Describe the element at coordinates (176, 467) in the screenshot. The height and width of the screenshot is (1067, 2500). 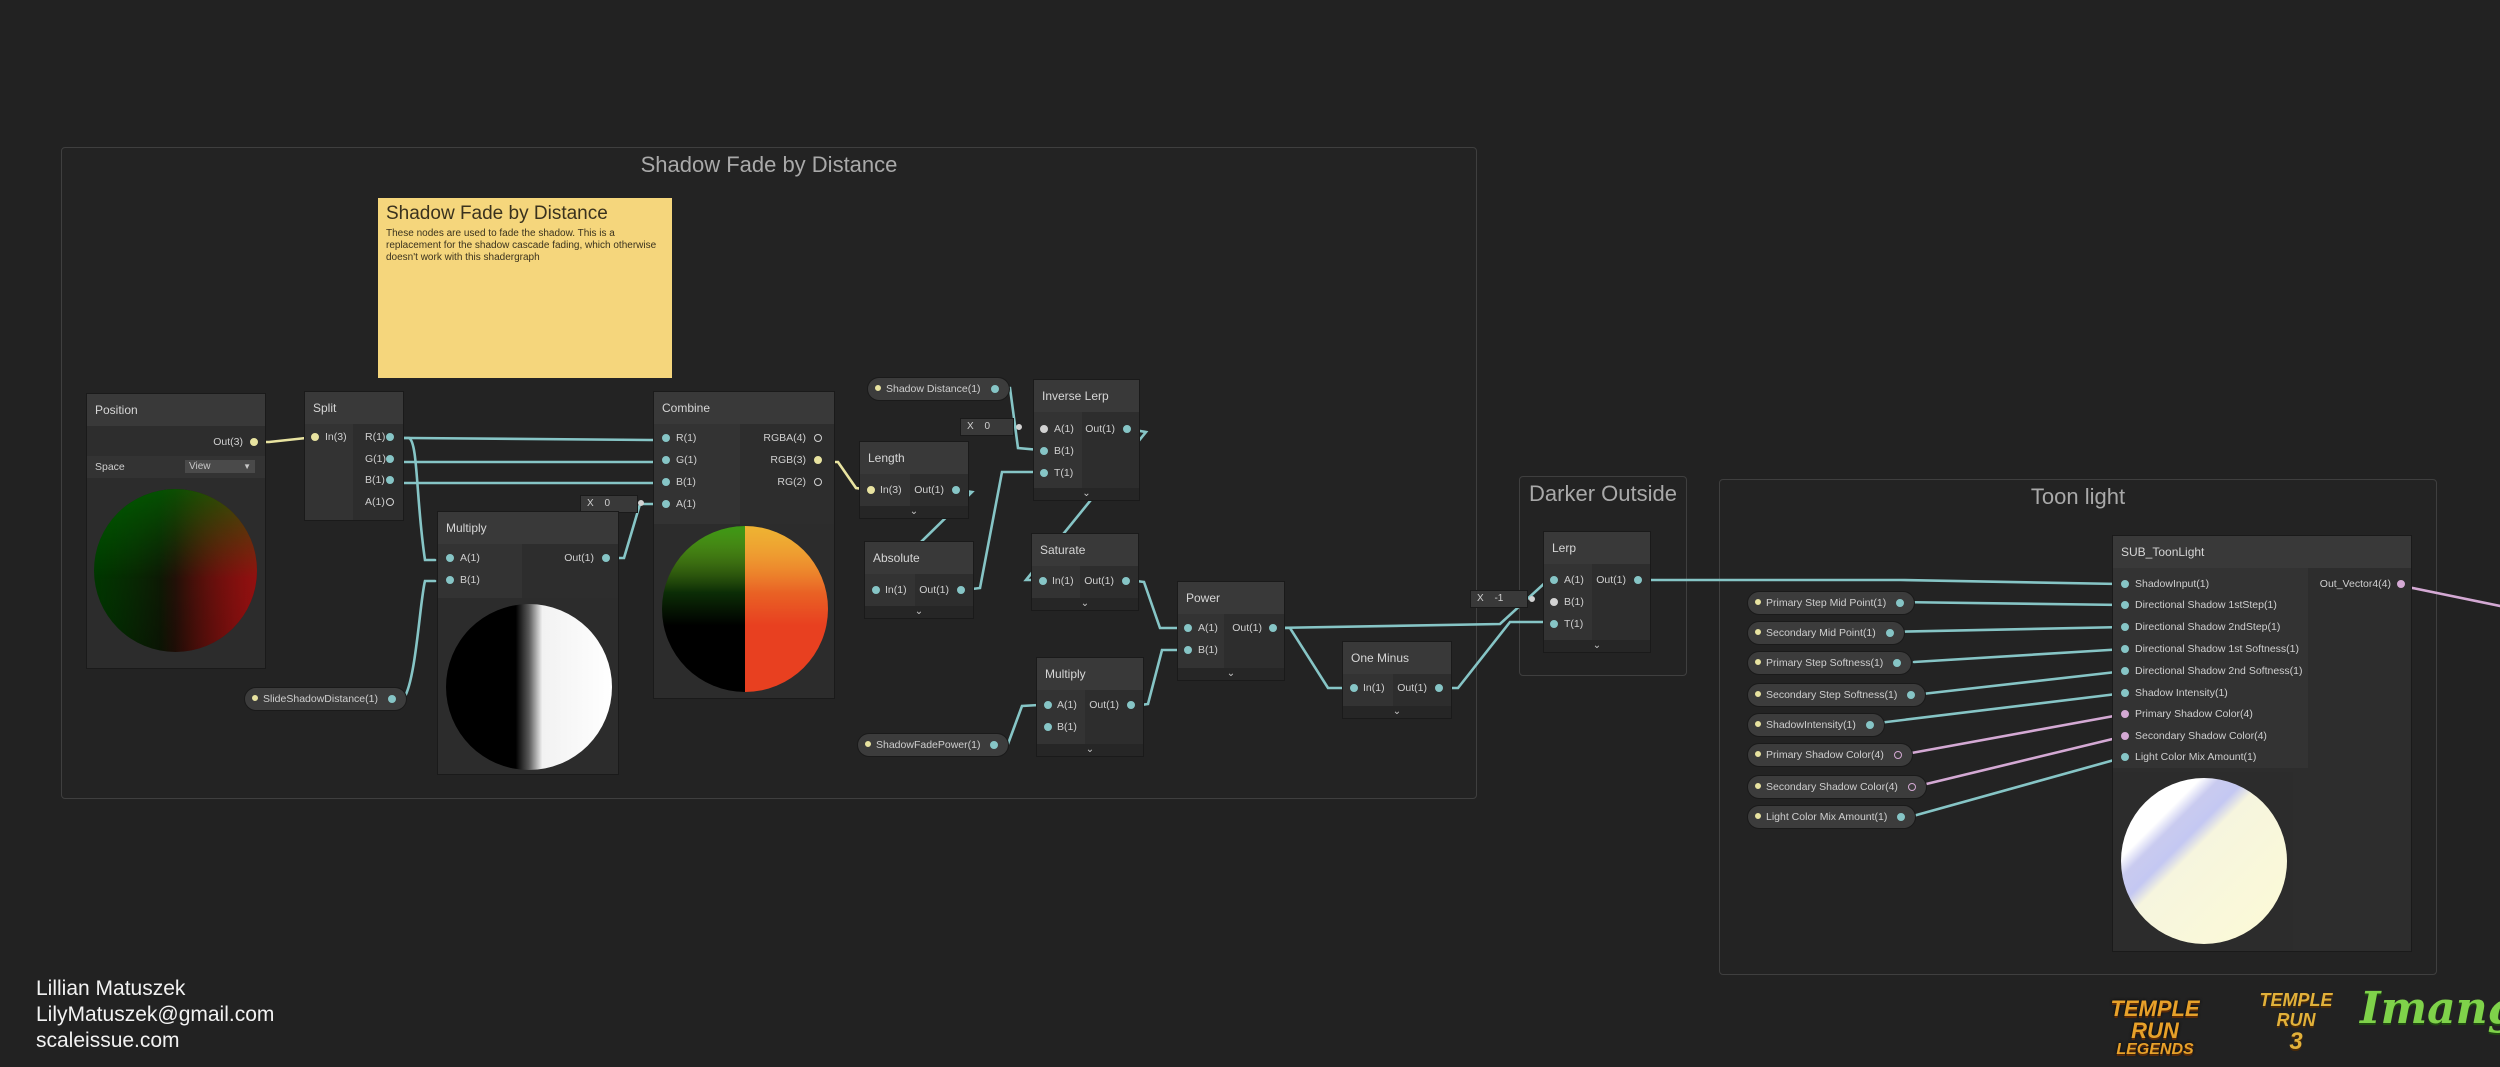
I see `space-row: Space View ▼` at that location.